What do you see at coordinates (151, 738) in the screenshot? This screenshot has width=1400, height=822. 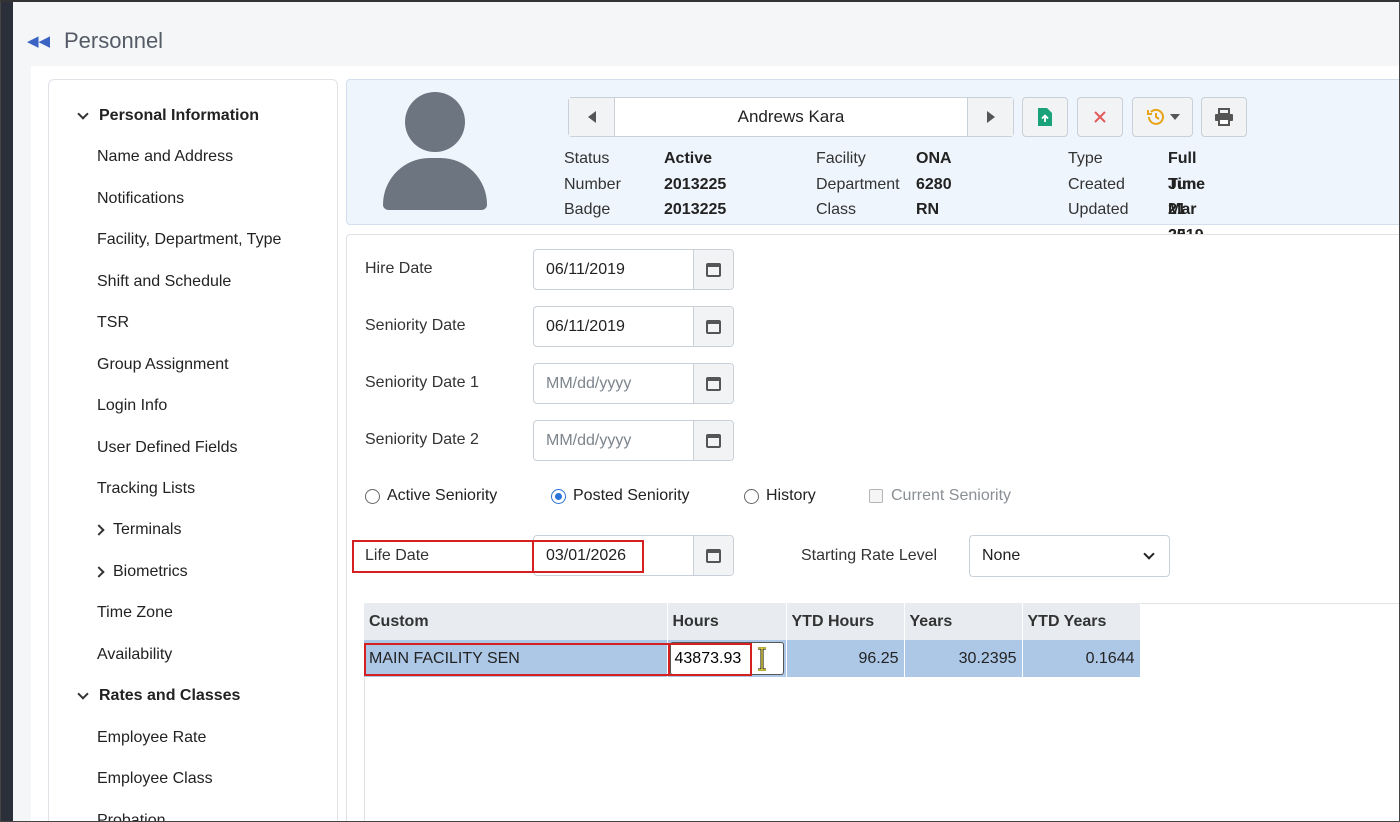 I see `sidebar-item-employee-rate: Employee Rate` at bounding box center [151, 738].